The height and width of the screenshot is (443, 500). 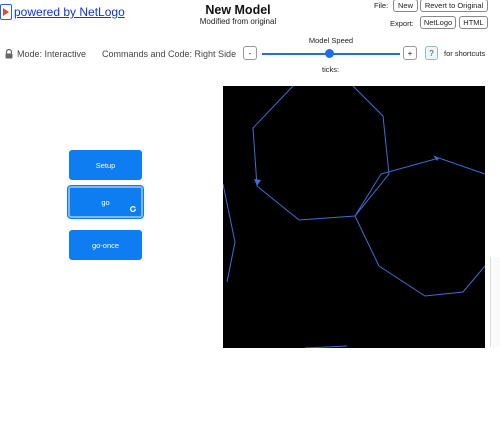 What do you see at coordinates (402, 23) in the screenshot?
I see `export-label: Export:` at bounding box center [402, 23].